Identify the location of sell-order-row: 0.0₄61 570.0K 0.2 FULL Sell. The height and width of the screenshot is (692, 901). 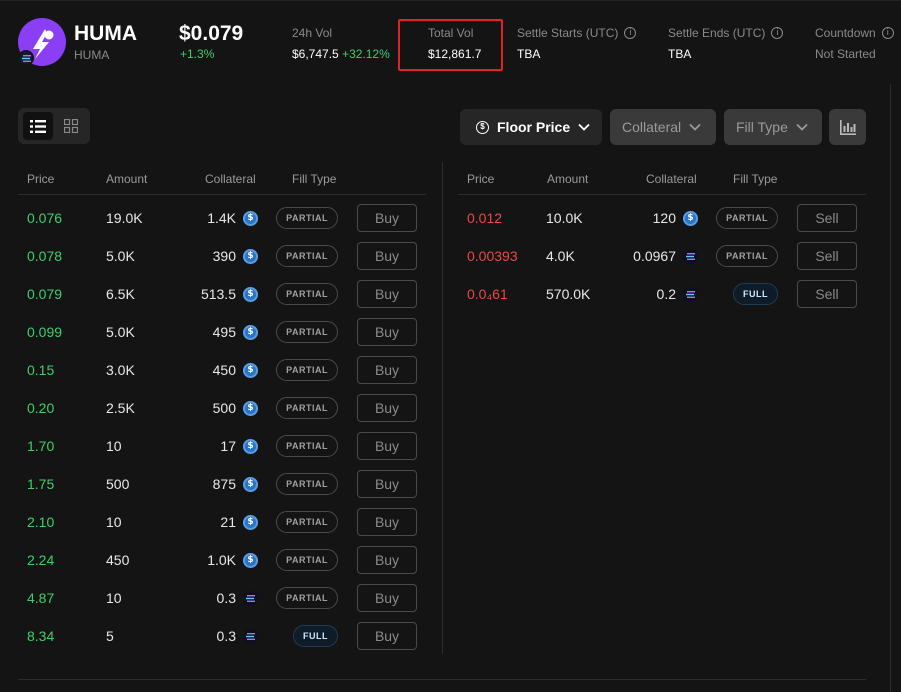
(662, 294).